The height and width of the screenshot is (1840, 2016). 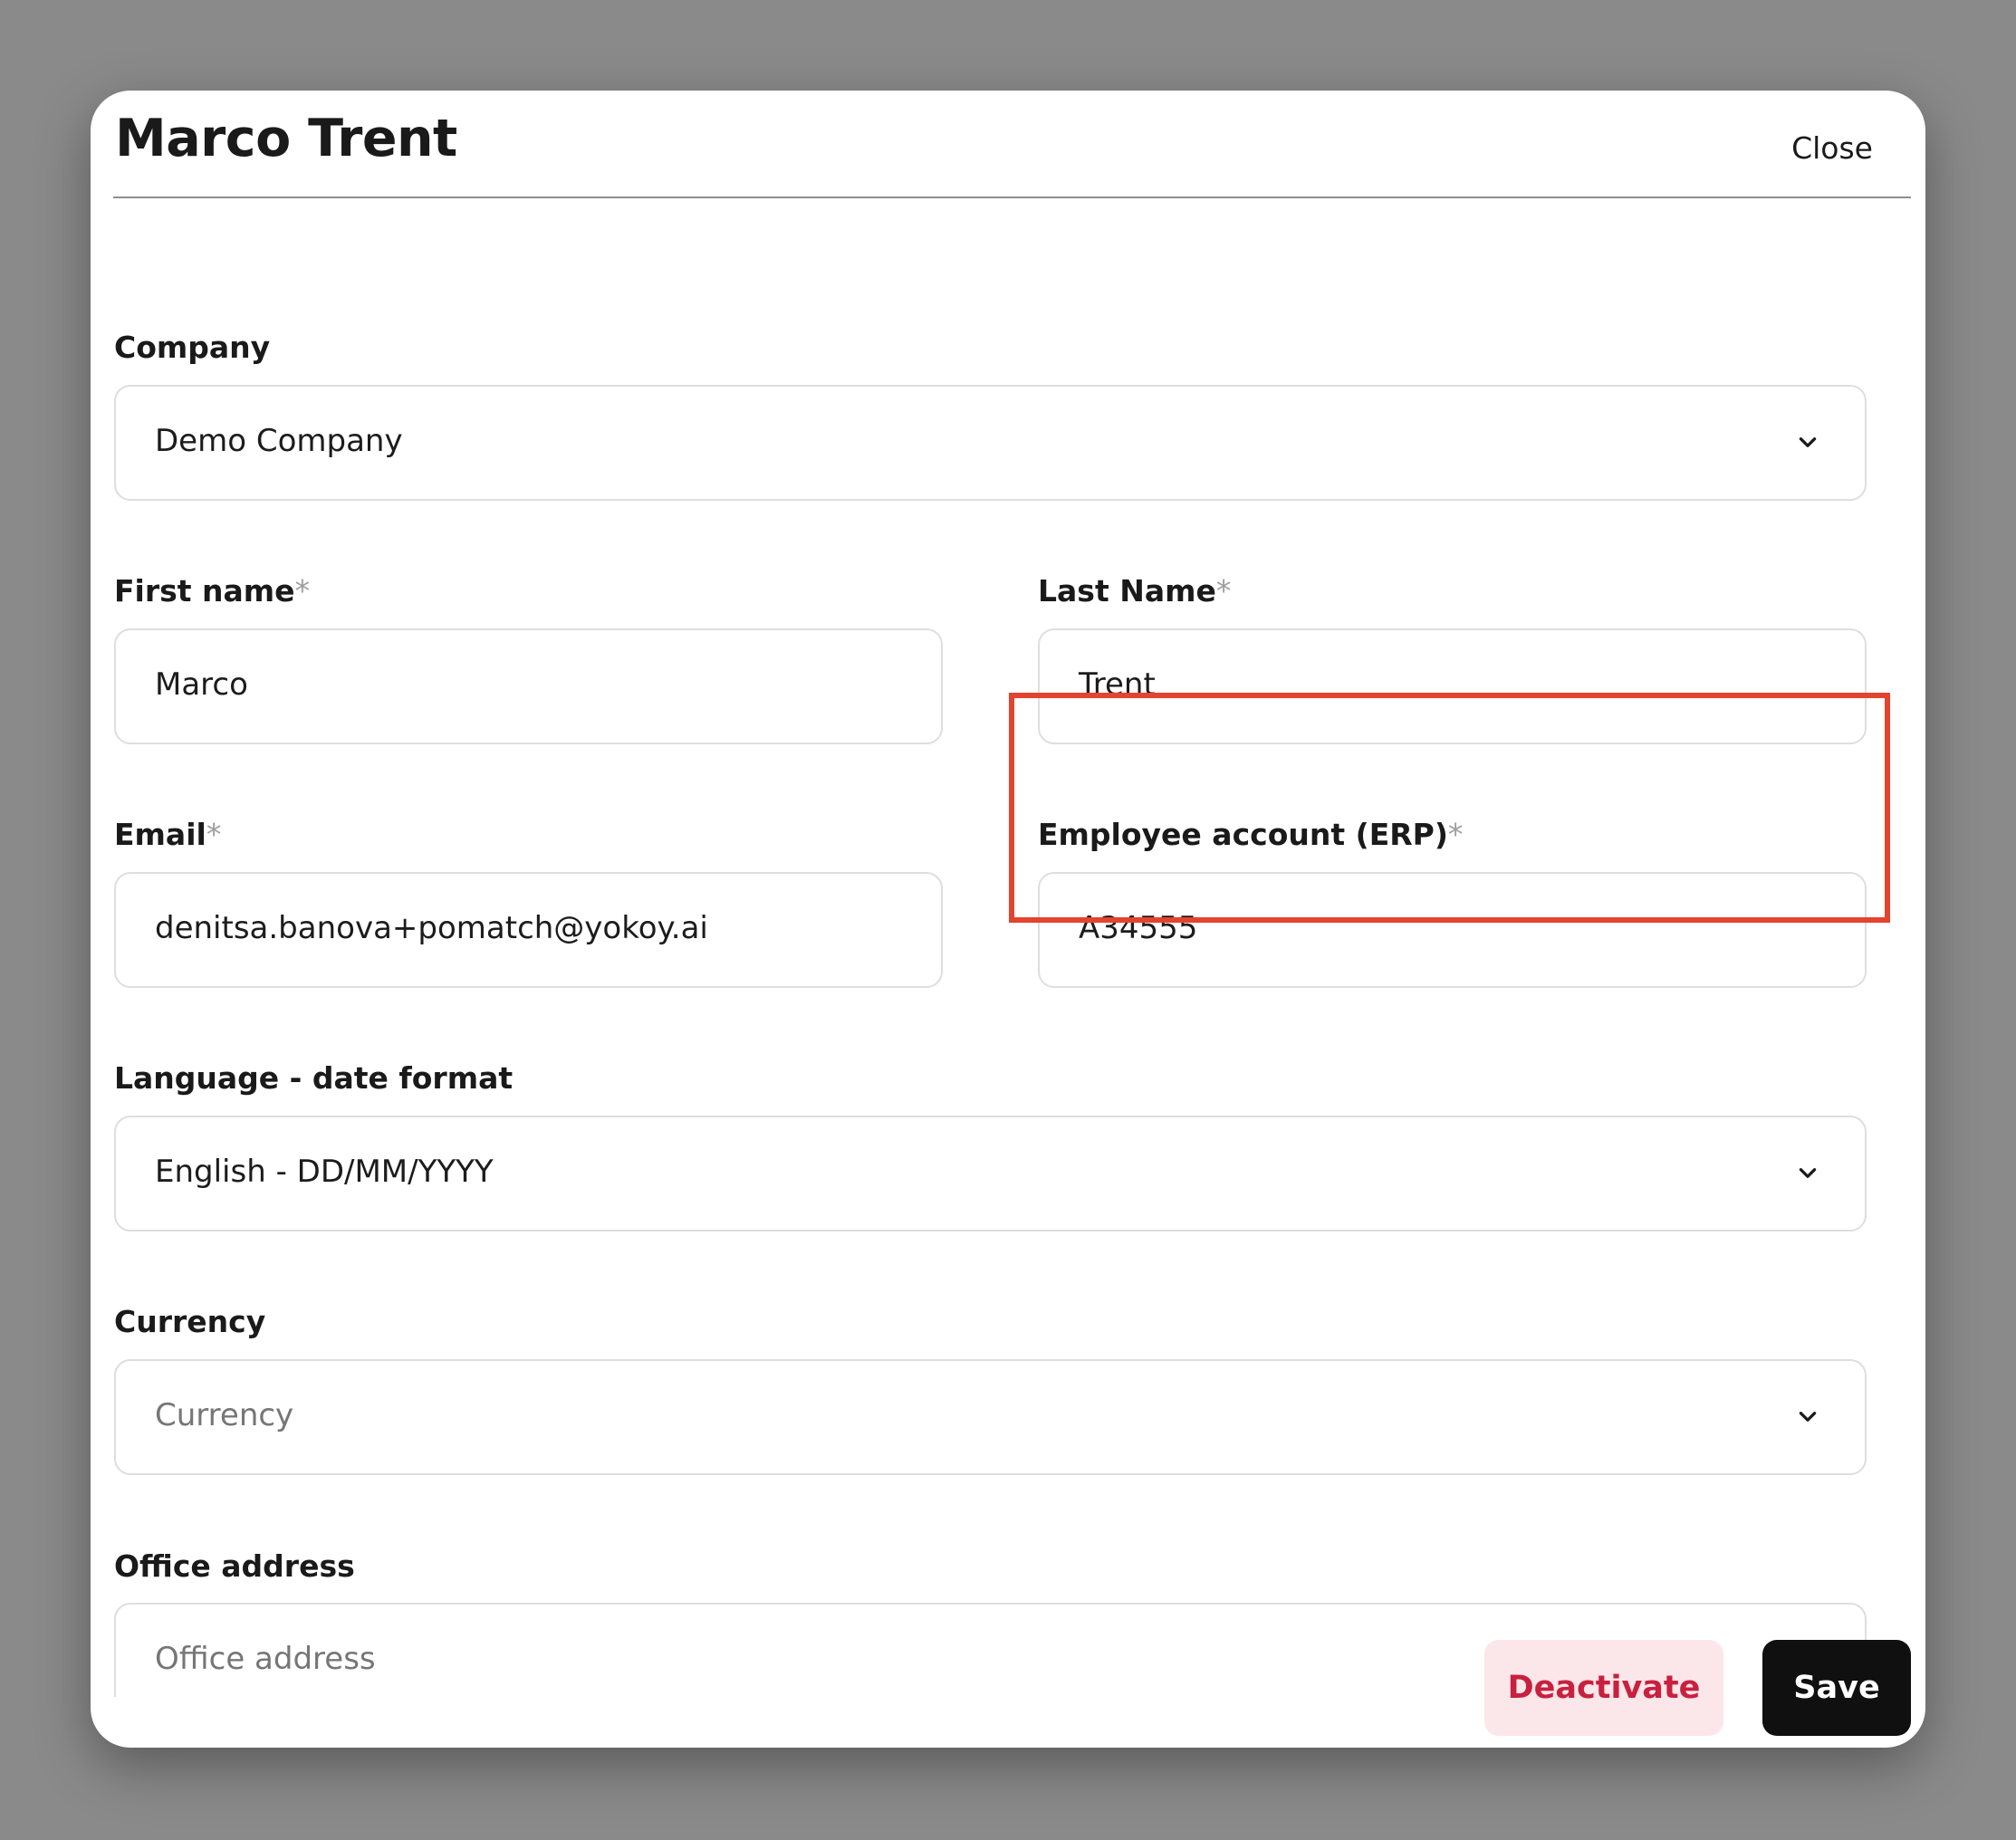 What do you see at coordinates (204, 591) in the screenshot?
I see `first-name-label-text: First name` at bounding box center [204, 591].